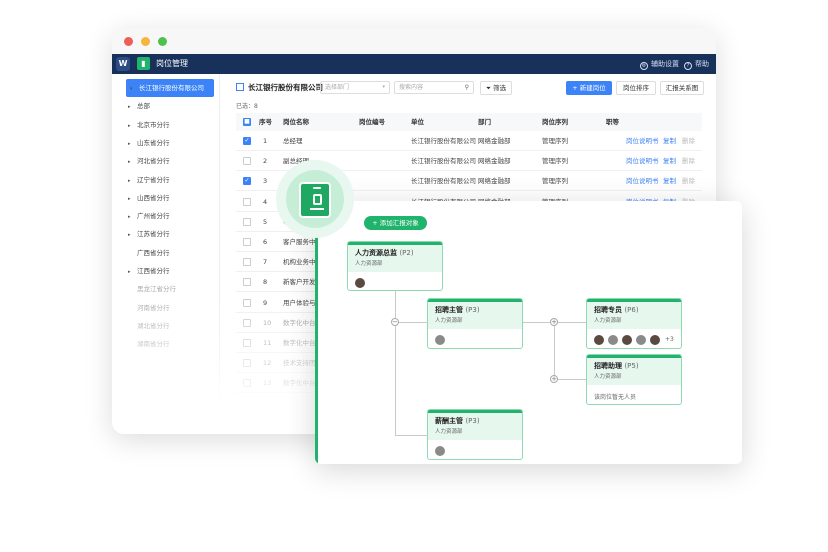 Image resolution: width=828 pixels, height=552 pixels. I want to click on node-name: 招聘主管, so click(449, 310).